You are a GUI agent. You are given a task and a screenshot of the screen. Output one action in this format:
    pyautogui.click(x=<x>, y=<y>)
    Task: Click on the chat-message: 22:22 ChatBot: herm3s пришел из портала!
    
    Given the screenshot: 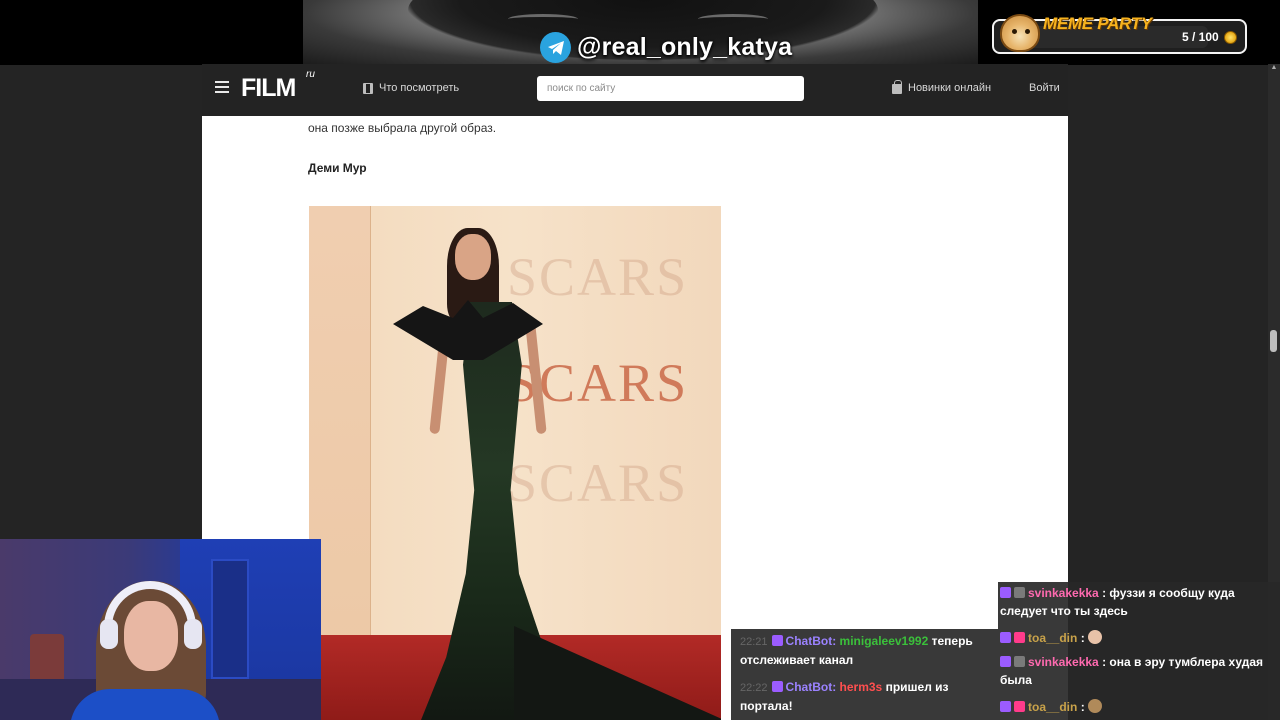 What is the action you would take?
    pyautogui.click(x=867, y=696)
    